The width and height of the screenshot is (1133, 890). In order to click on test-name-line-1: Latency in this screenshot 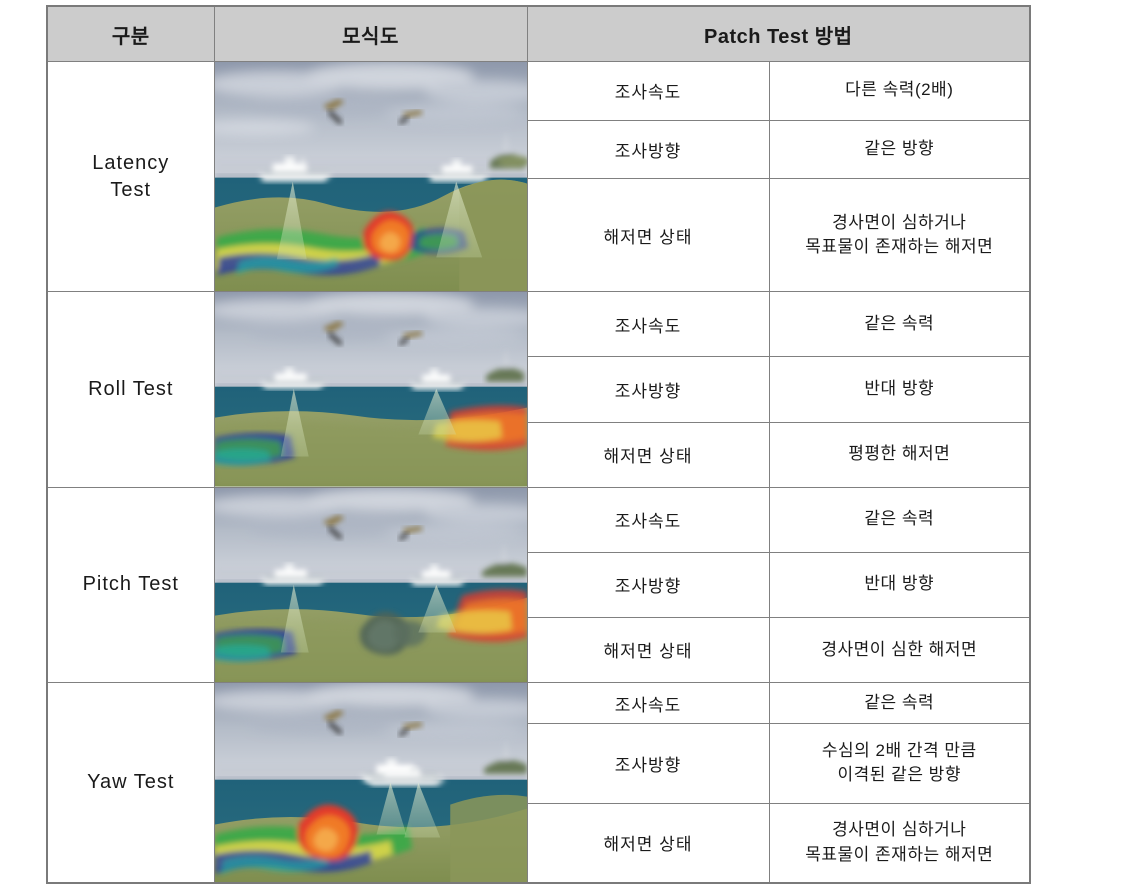, I will do `click(131, 162)`.